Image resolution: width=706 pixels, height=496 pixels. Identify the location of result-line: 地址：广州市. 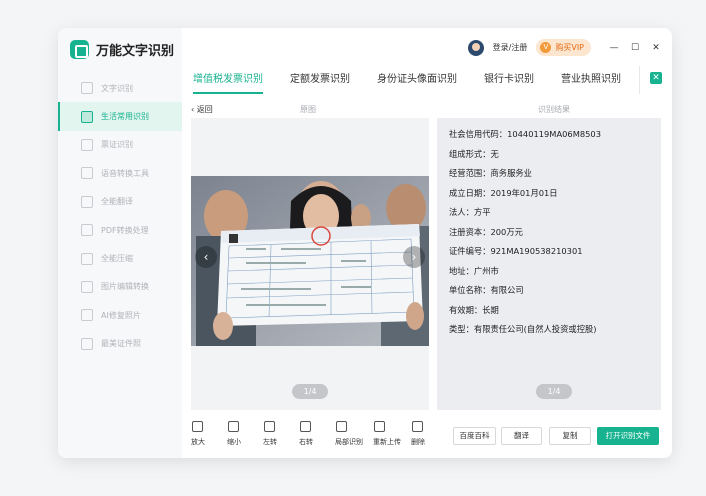
(474, 270).